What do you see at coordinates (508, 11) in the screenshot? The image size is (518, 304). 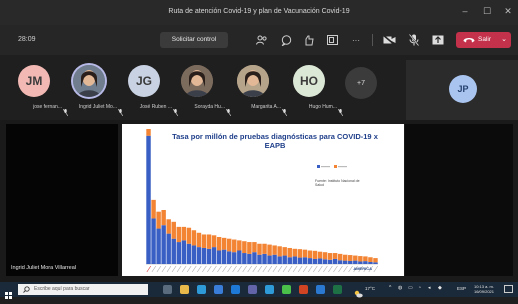 I see `close-button: ✕` at bounding box center [508, 11].